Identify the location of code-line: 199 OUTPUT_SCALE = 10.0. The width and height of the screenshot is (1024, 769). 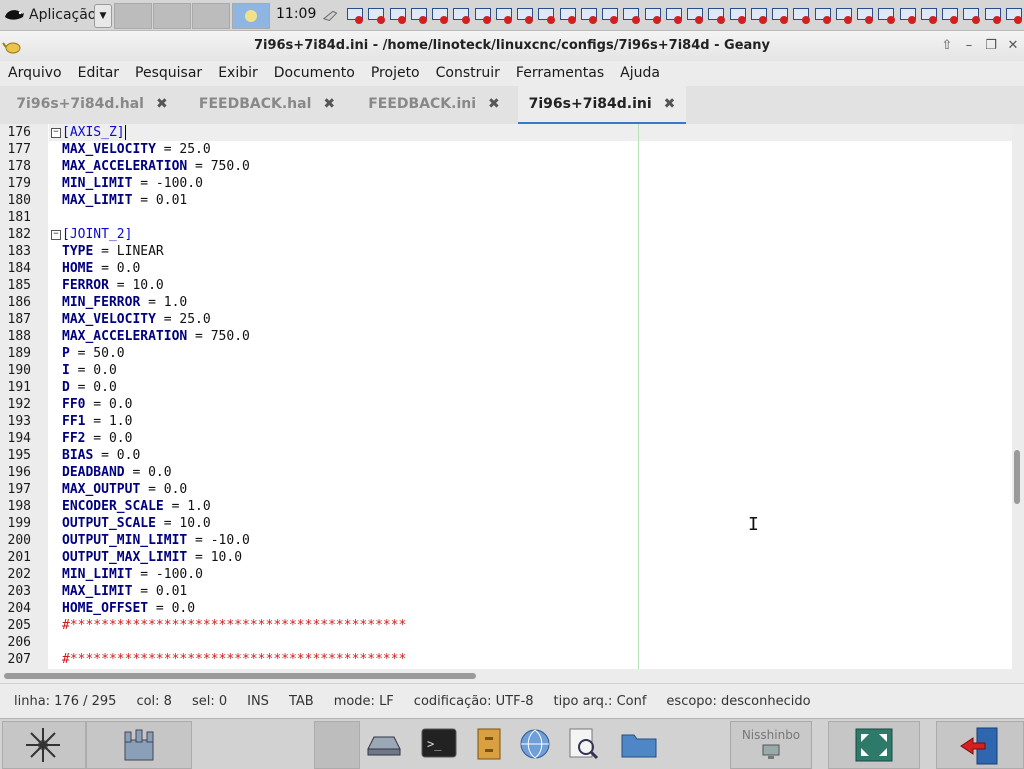
(506, 523).